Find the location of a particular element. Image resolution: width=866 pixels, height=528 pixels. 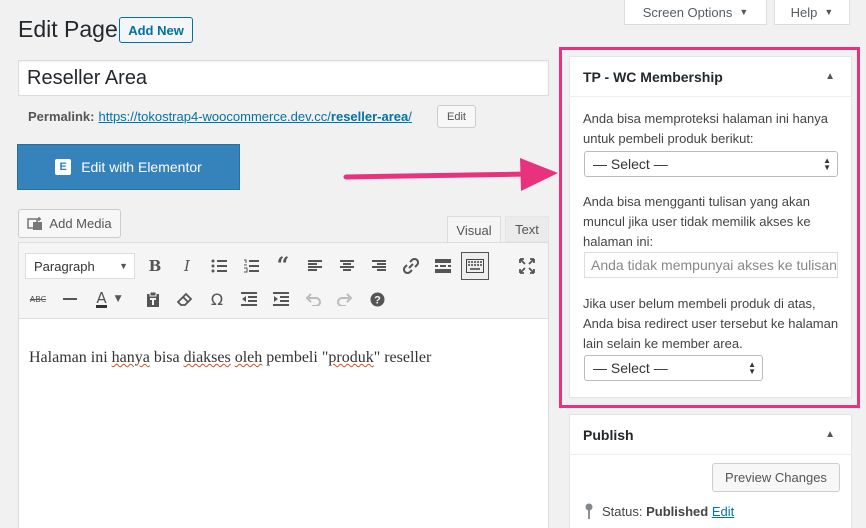

permalink-base: https://tokostrap4-woocommerce.dev.cc/ is located at coordinates (214, 116).